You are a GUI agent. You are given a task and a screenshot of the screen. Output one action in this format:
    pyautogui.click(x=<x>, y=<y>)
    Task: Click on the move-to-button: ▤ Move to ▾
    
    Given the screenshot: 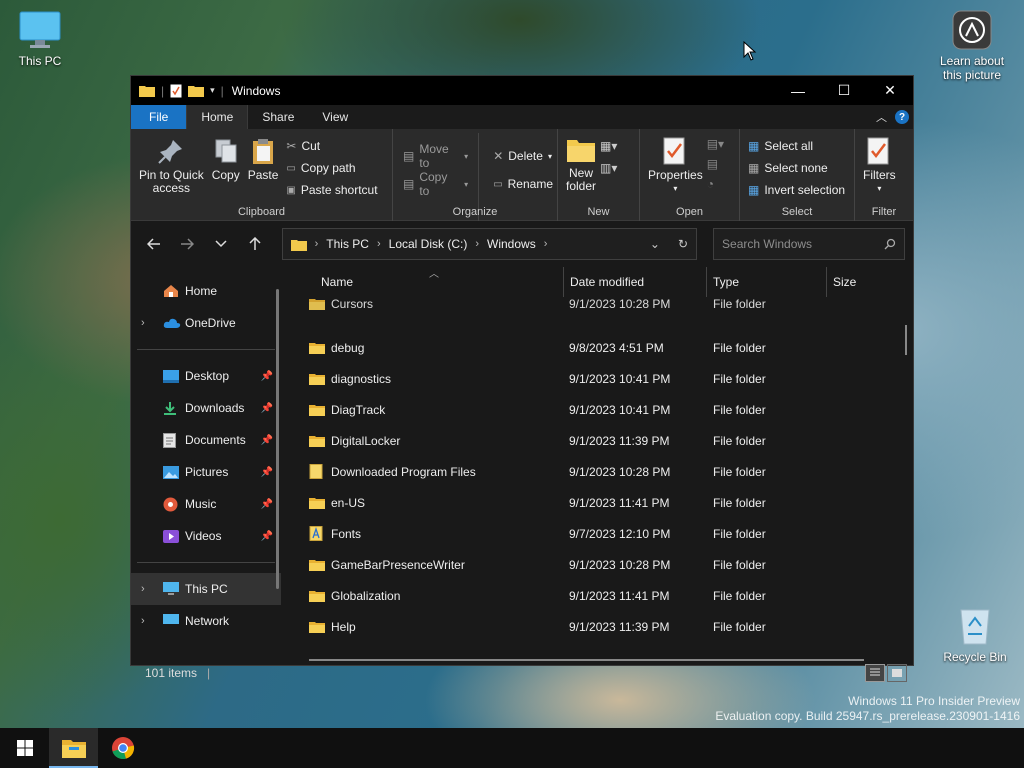 What is the action you would take?
    pyautogui.click(x=435, y=156)
    